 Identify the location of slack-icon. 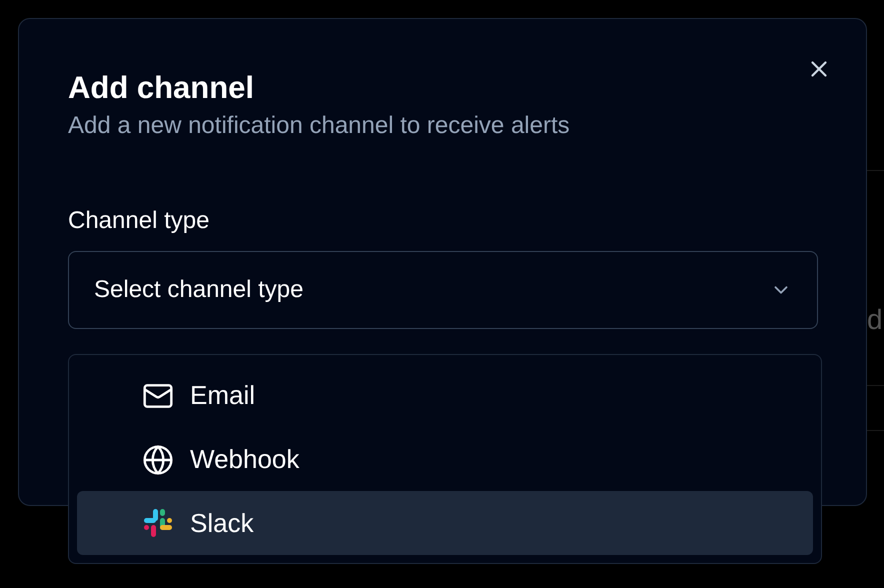
(158, 523).